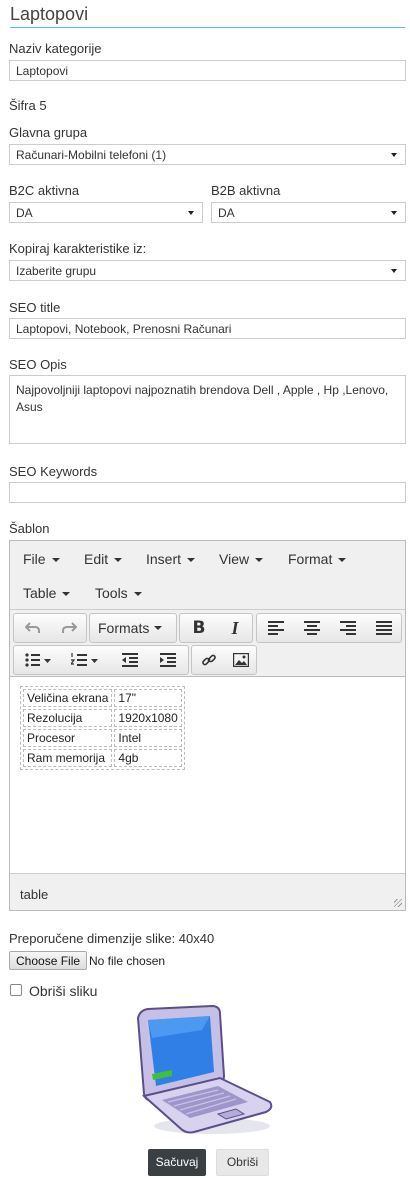 The height and width of the screenshot is (1178, 410). I want to click on link-icon, so click(208, 660).